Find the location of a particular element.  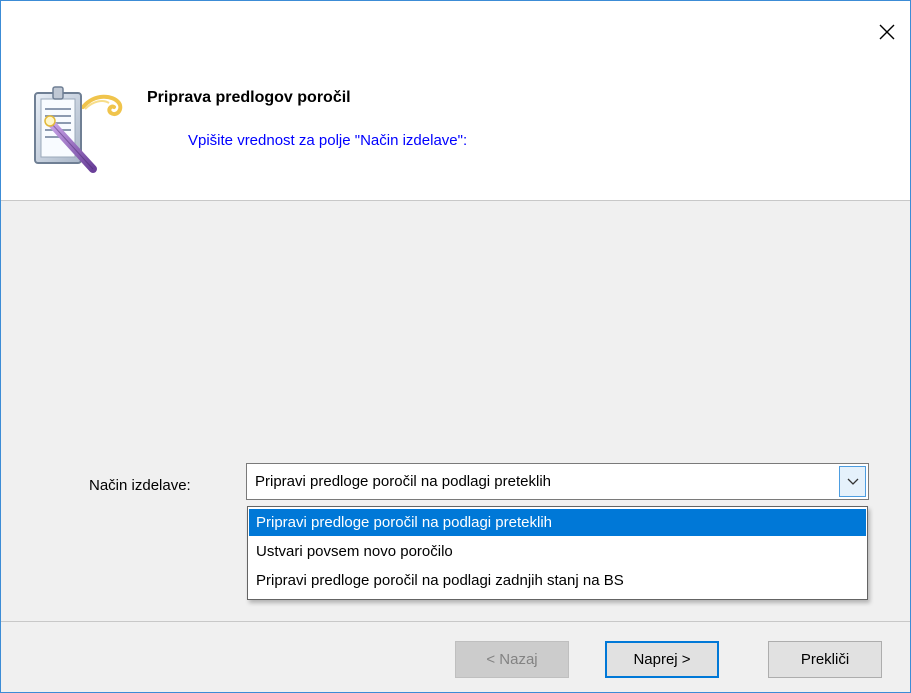

close-icon is located at coordinates (887, 32).